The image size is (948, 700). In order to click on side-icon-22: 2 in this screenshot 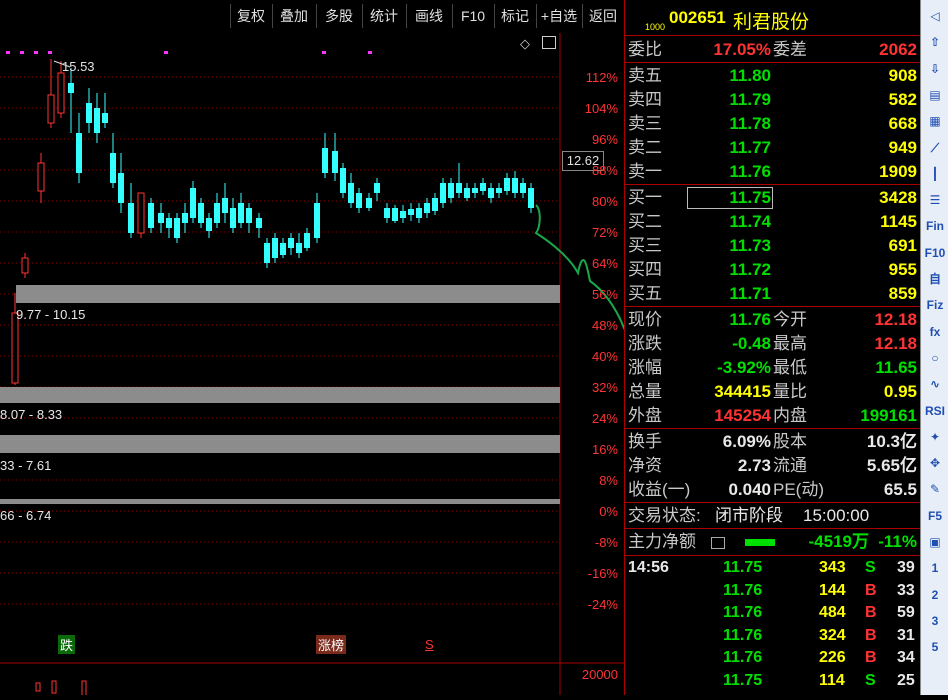, I will do `click(935, 595)`.